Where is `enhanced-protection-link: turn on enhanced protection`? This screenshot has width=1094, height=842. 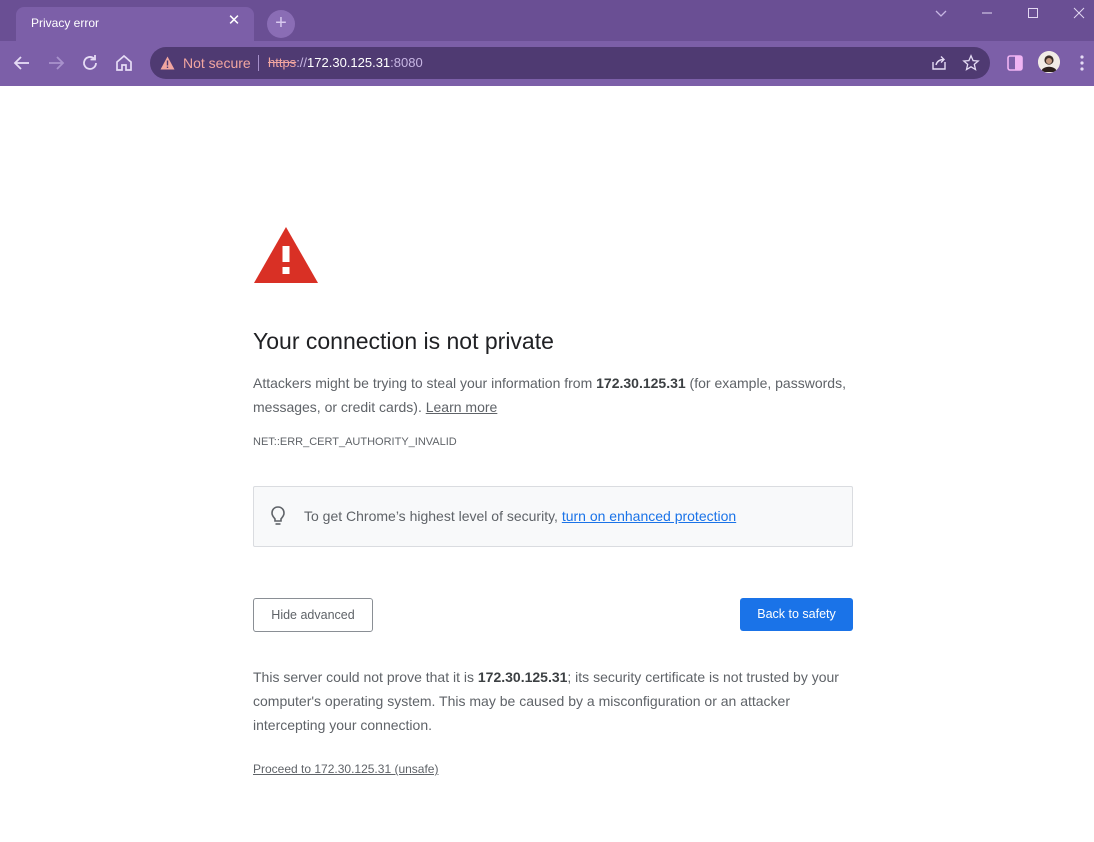 enhanced-protection-link: turn on enhanced protection is located at coordinates (649, 516).